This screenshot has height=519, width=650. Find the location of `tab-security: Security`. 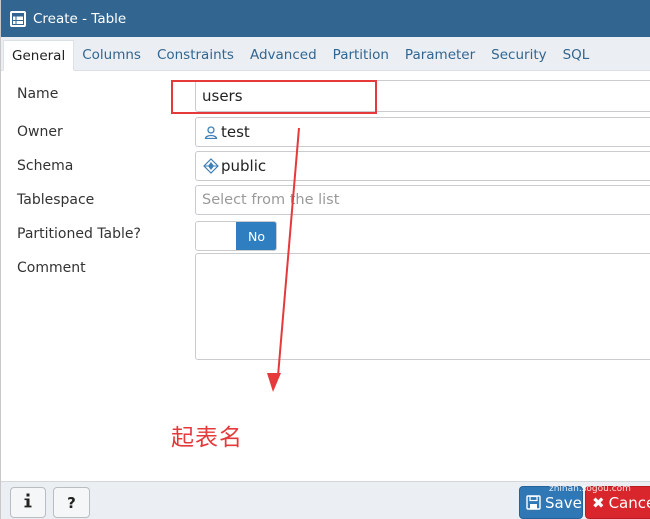

tab-security: Security is located at coordinates (518, 55).